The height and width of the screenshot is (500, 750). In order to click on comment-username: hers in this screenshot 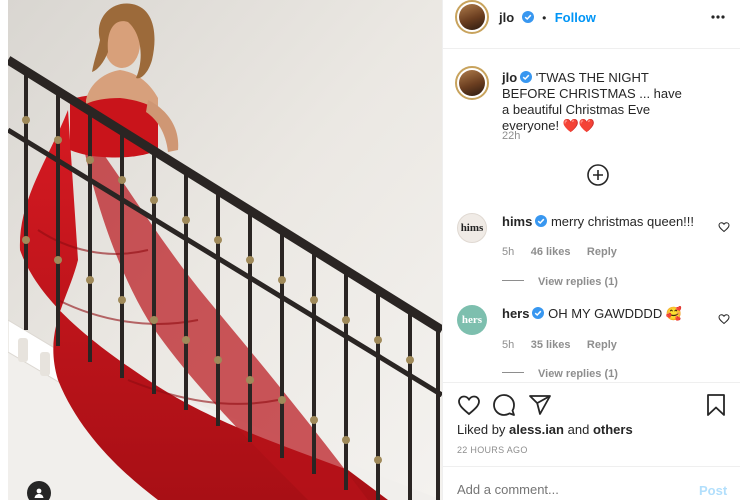, I will do `click(515, 313)`.